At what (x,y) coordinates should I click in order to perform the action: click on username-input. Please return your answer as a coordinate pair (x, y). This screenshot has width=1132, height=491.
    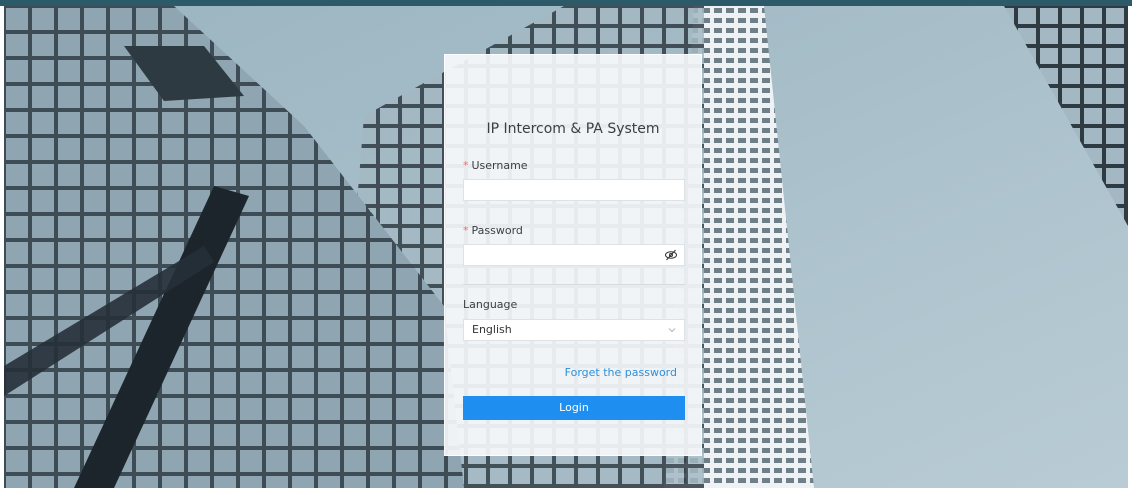
    Looking at the image, I should click on (574, 190).